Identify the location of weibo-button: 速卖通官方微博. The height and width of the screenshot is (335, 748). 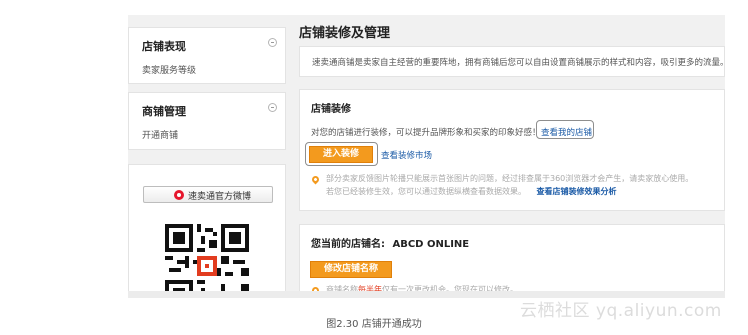
(208, 194).